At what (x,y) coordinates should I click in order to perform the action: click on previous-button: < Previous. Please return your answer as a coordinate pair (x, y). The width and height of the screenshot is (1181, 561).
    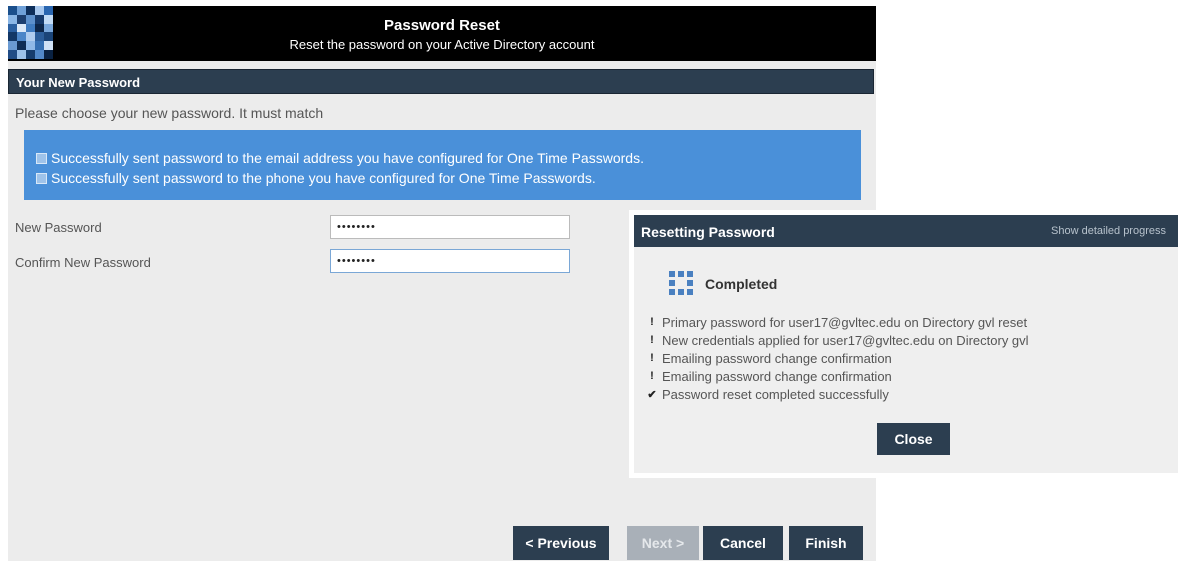
    Looking at the image, I should click on (561, 543).